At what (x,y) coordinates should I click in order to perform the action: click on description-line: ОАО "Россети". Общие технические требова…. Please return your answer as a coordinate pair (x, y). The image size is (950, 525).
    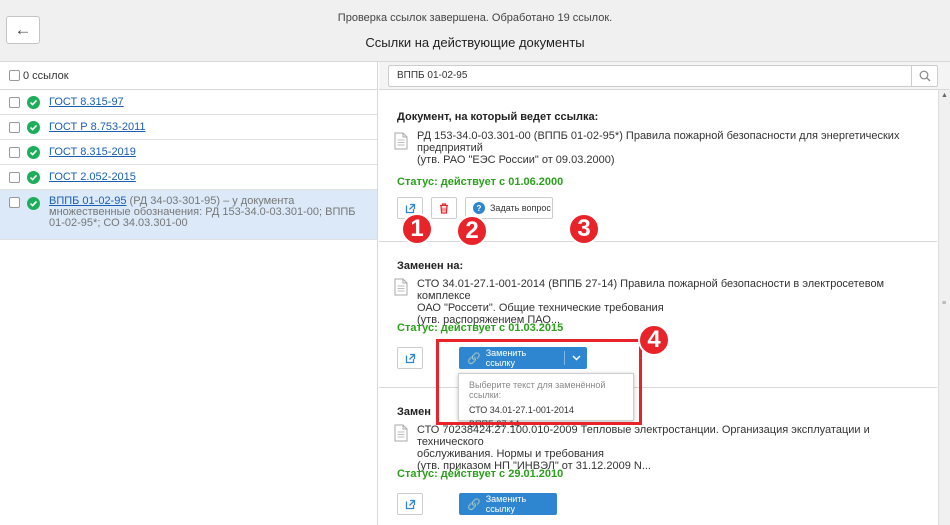
    Looking at the image, I should click on (540, 308).